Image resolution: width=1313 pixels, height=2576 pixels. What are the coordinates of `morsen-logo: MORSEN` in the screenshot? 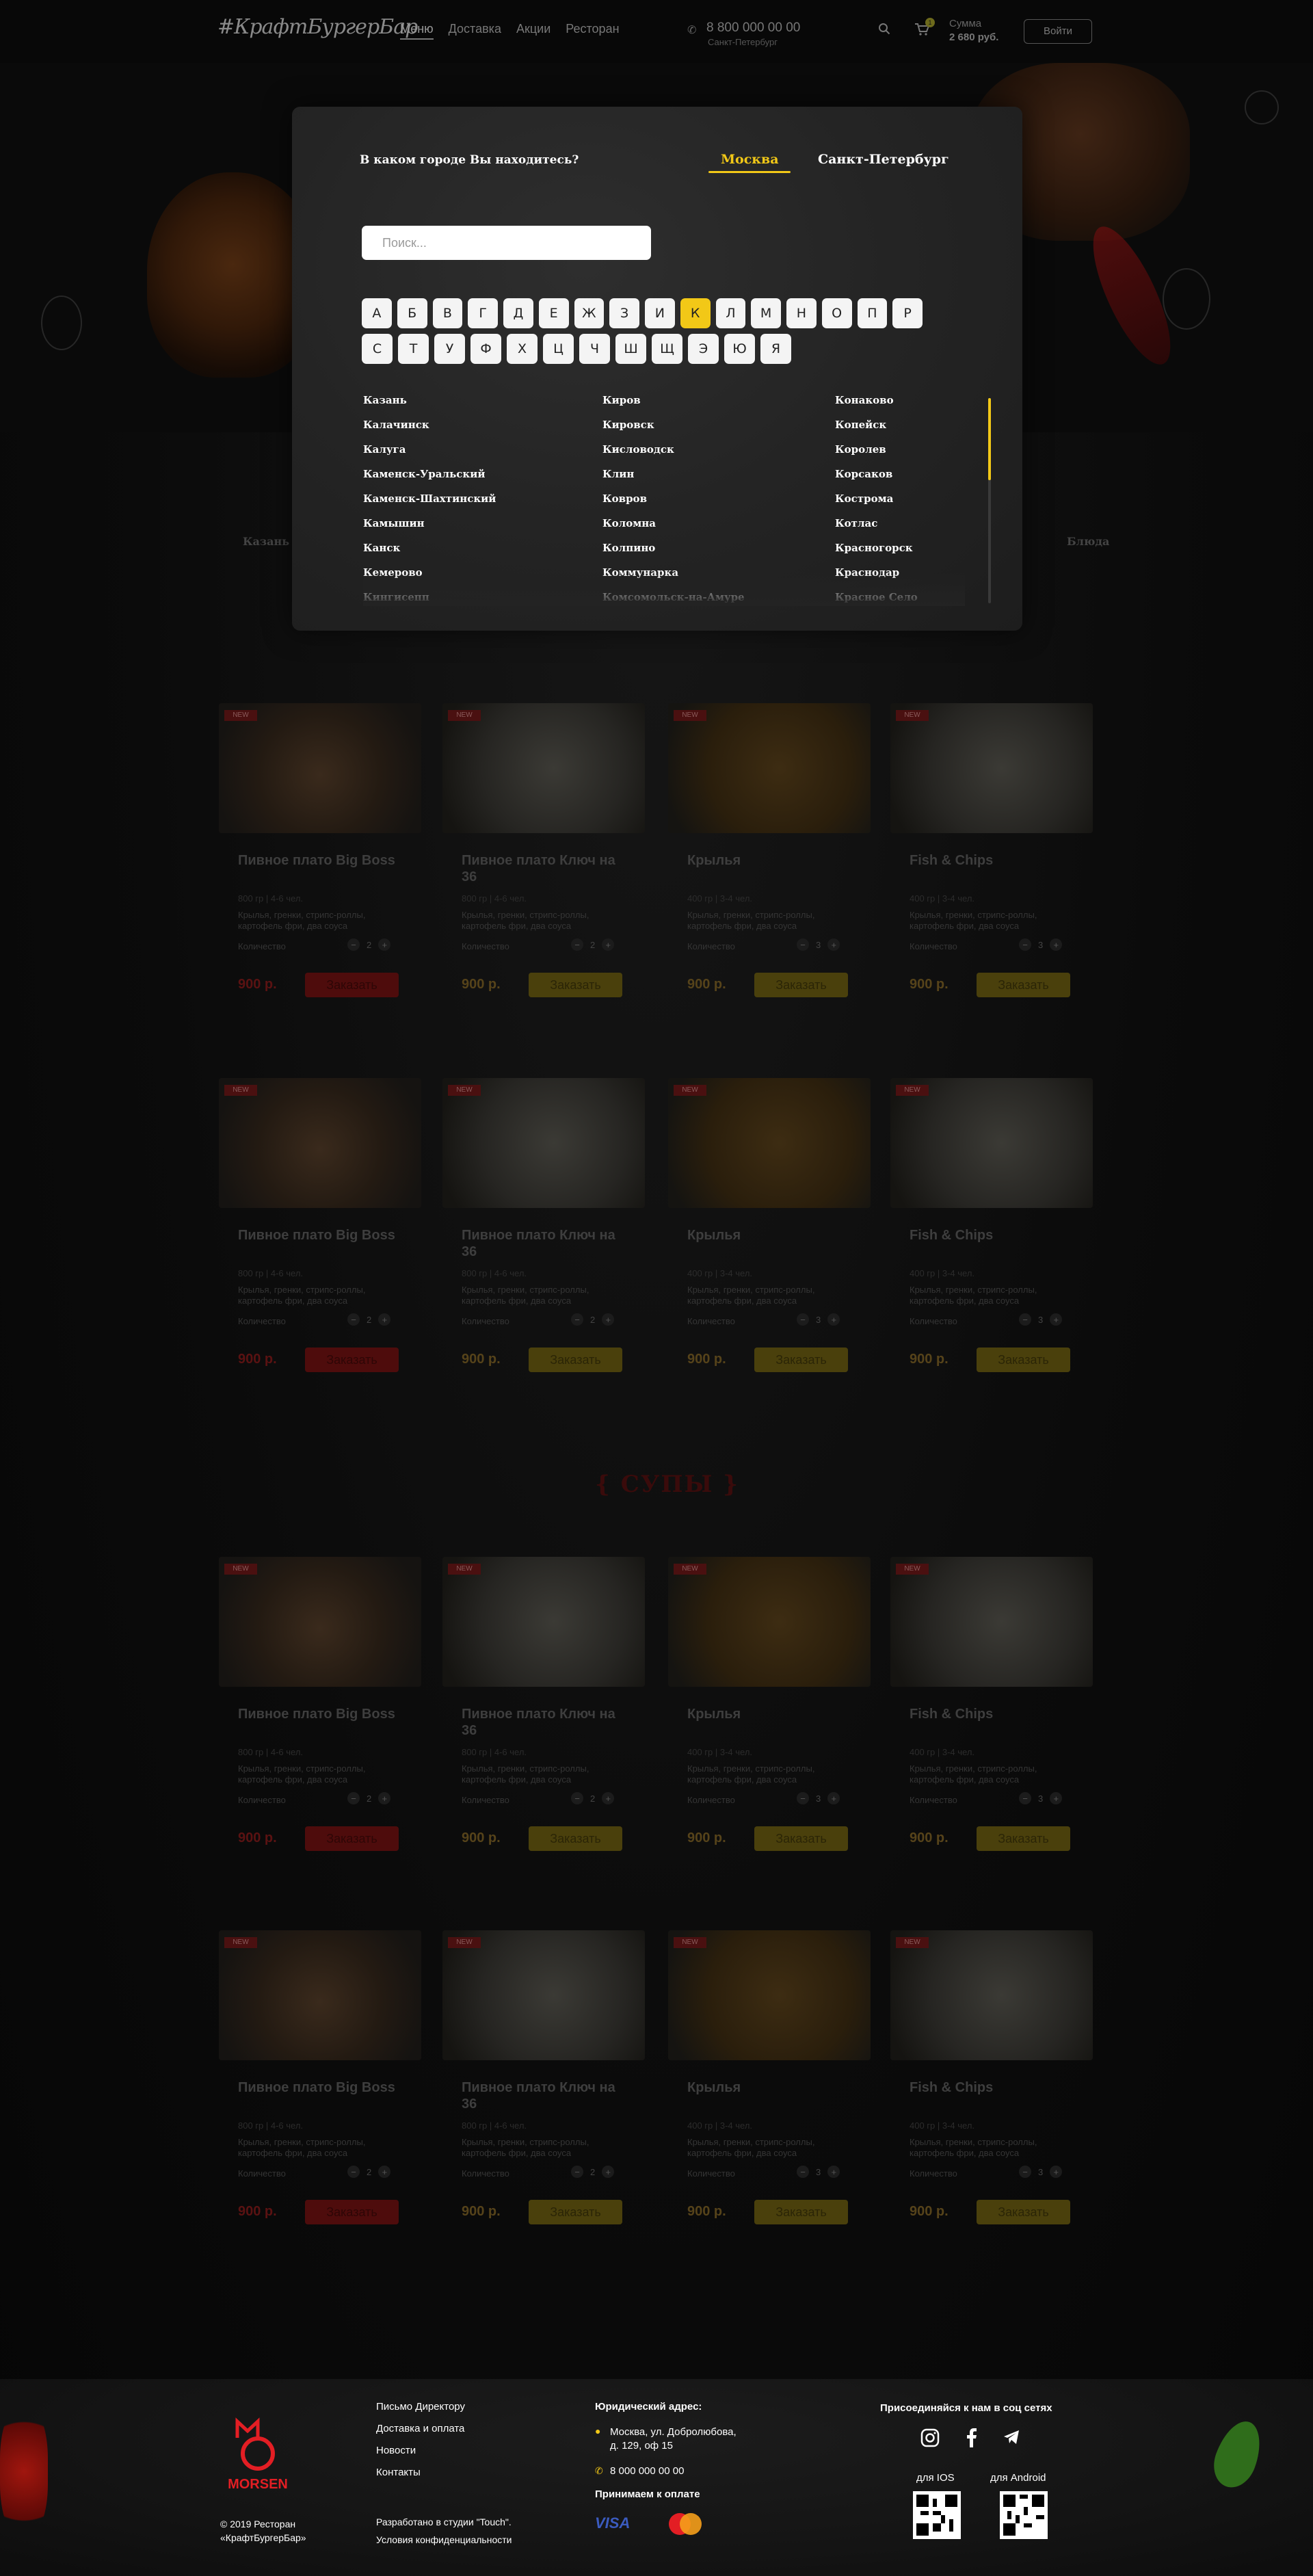 It's located at (257, 2457).